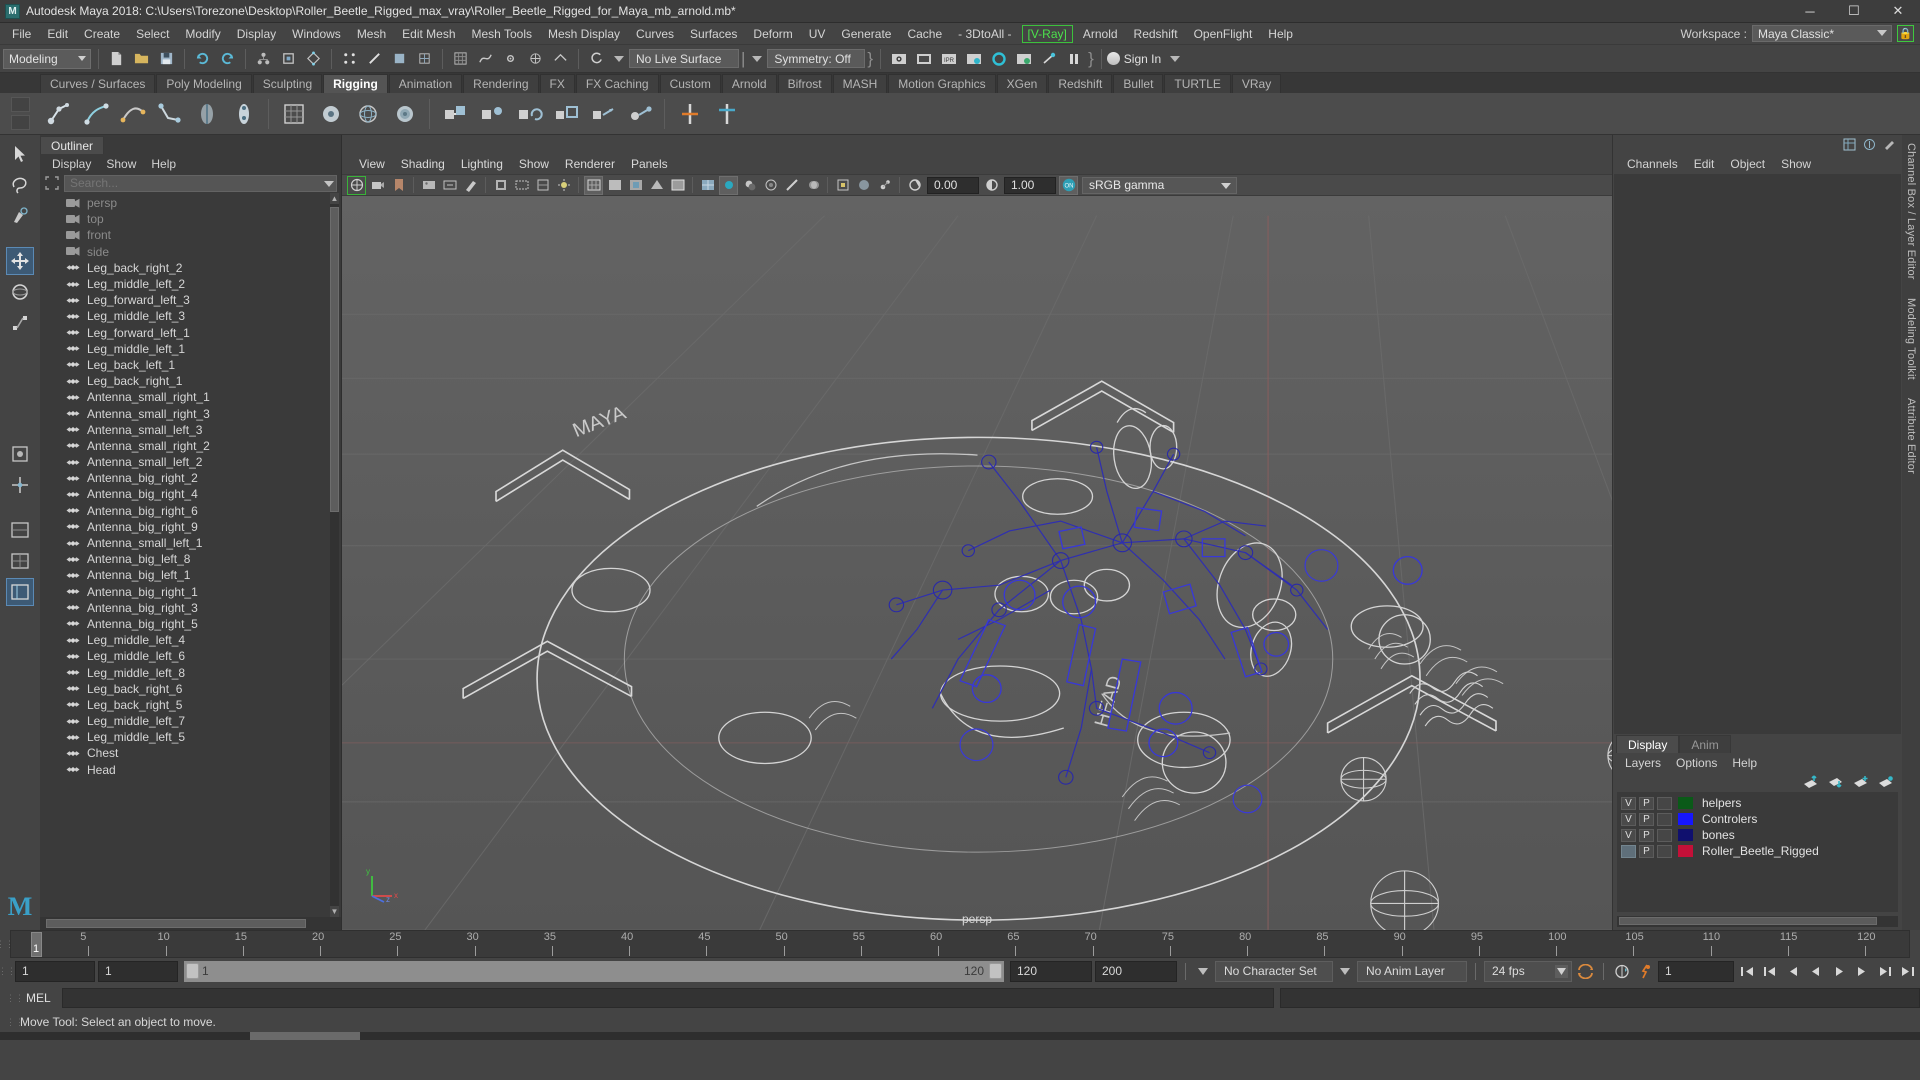  Describe the element at coordinates (1600, 998) in the screenshot. I see `command-output-field` at that location.